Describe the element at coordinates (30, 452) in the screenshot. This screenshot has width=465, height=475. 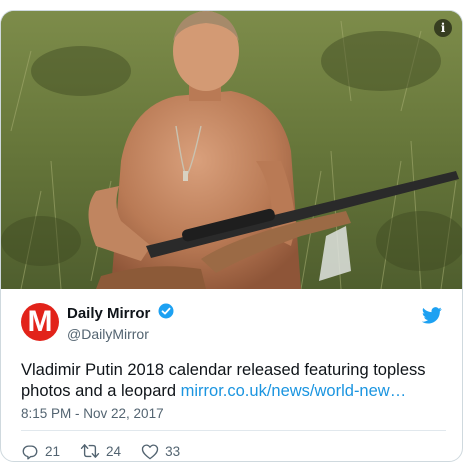
I see `reply-icon` at that location.